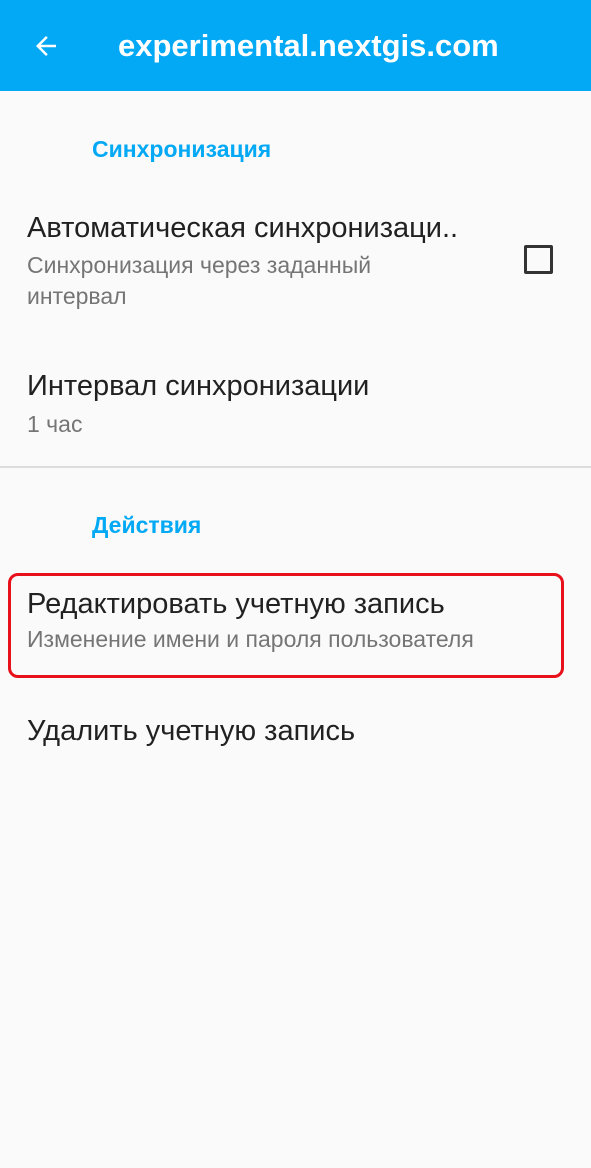  Describe the element at coordinates (308, 45) in the screenshot. I see `page-title: experimental.nextgis.com` at that location.